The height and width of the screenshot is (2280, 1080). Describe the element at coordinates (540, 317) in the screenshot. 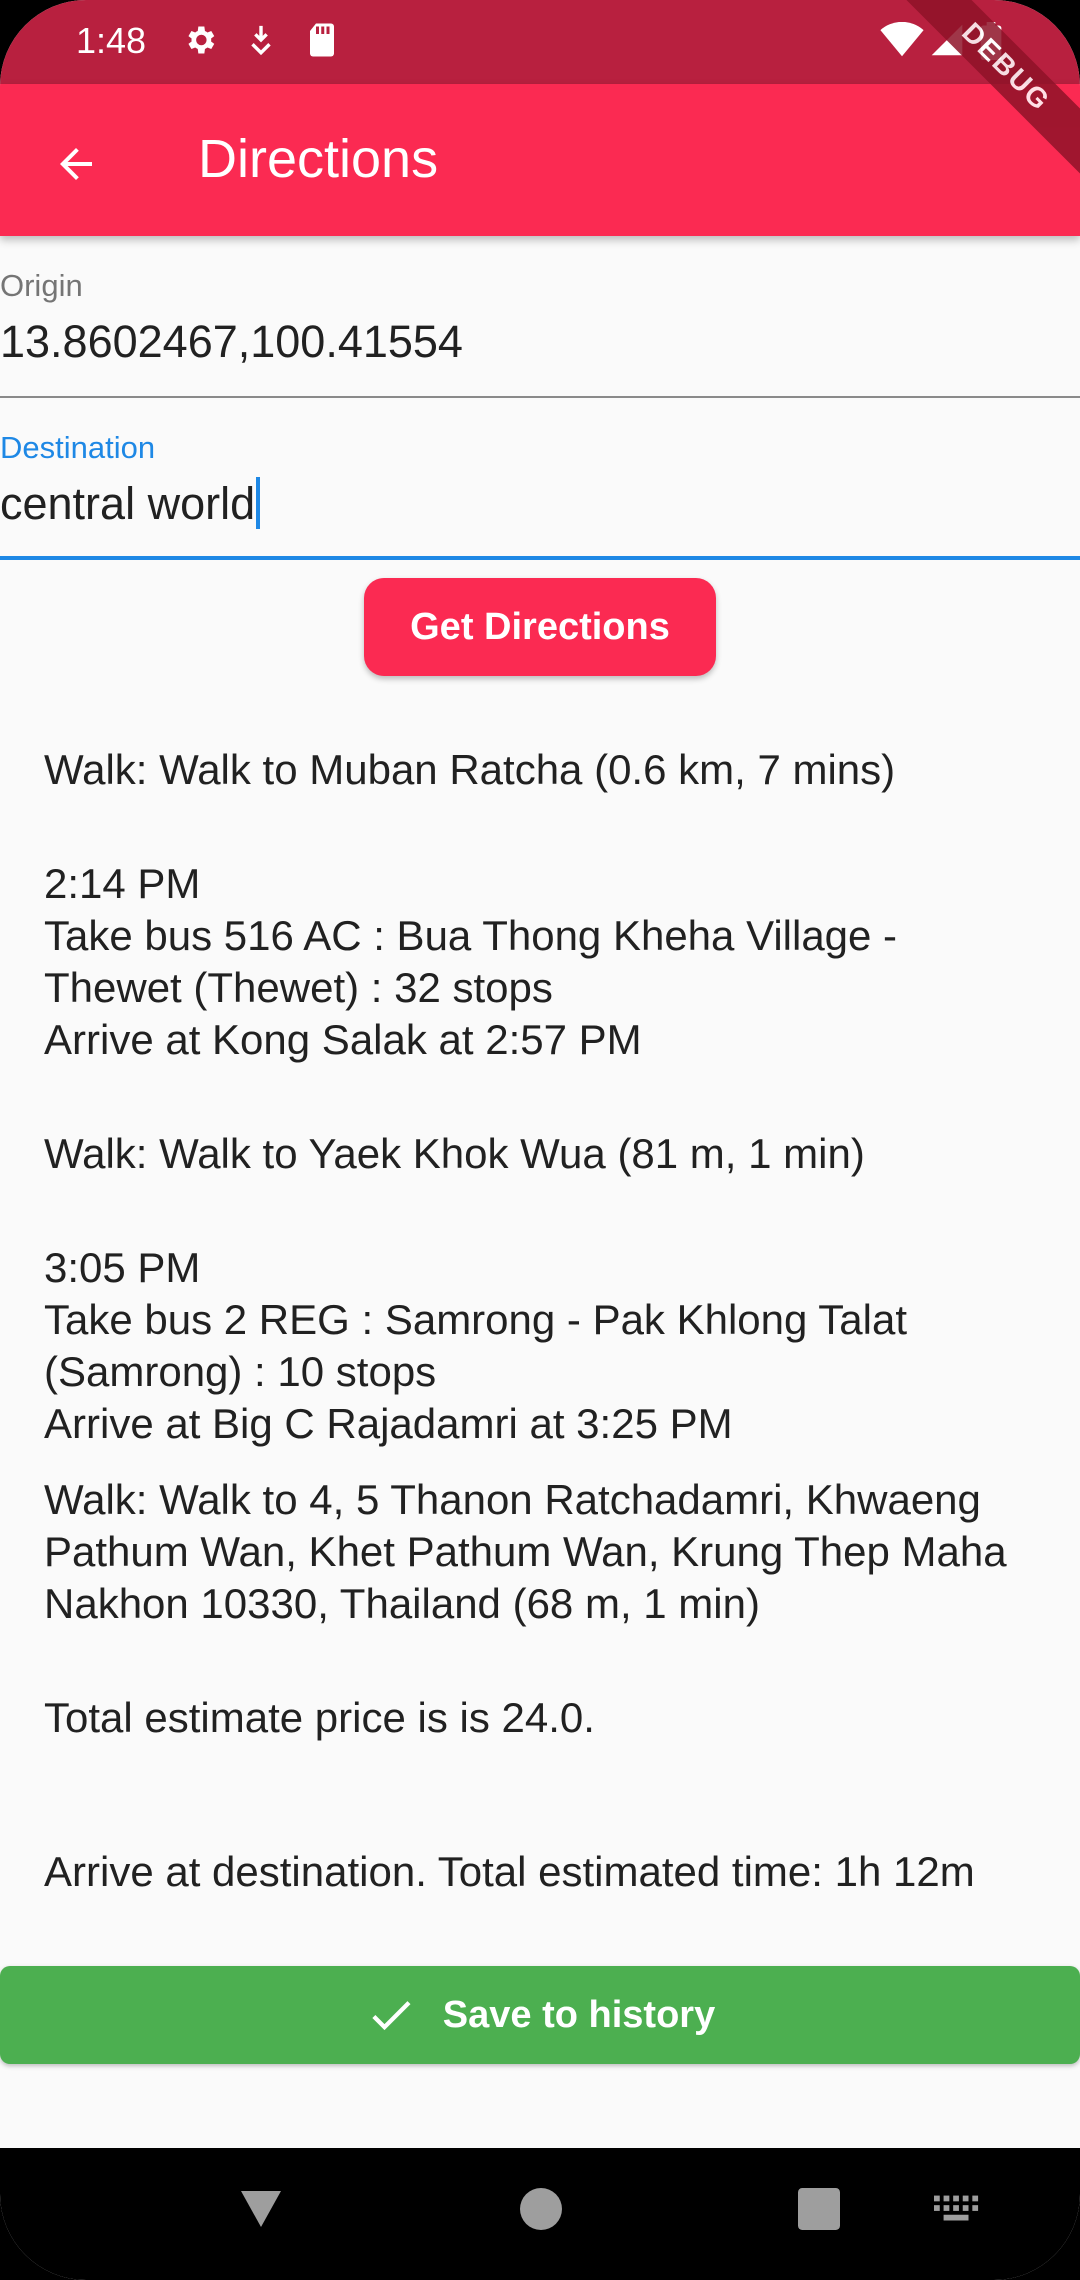

I see `origin-field: Origin 13.8602467,100.41554` at that location.